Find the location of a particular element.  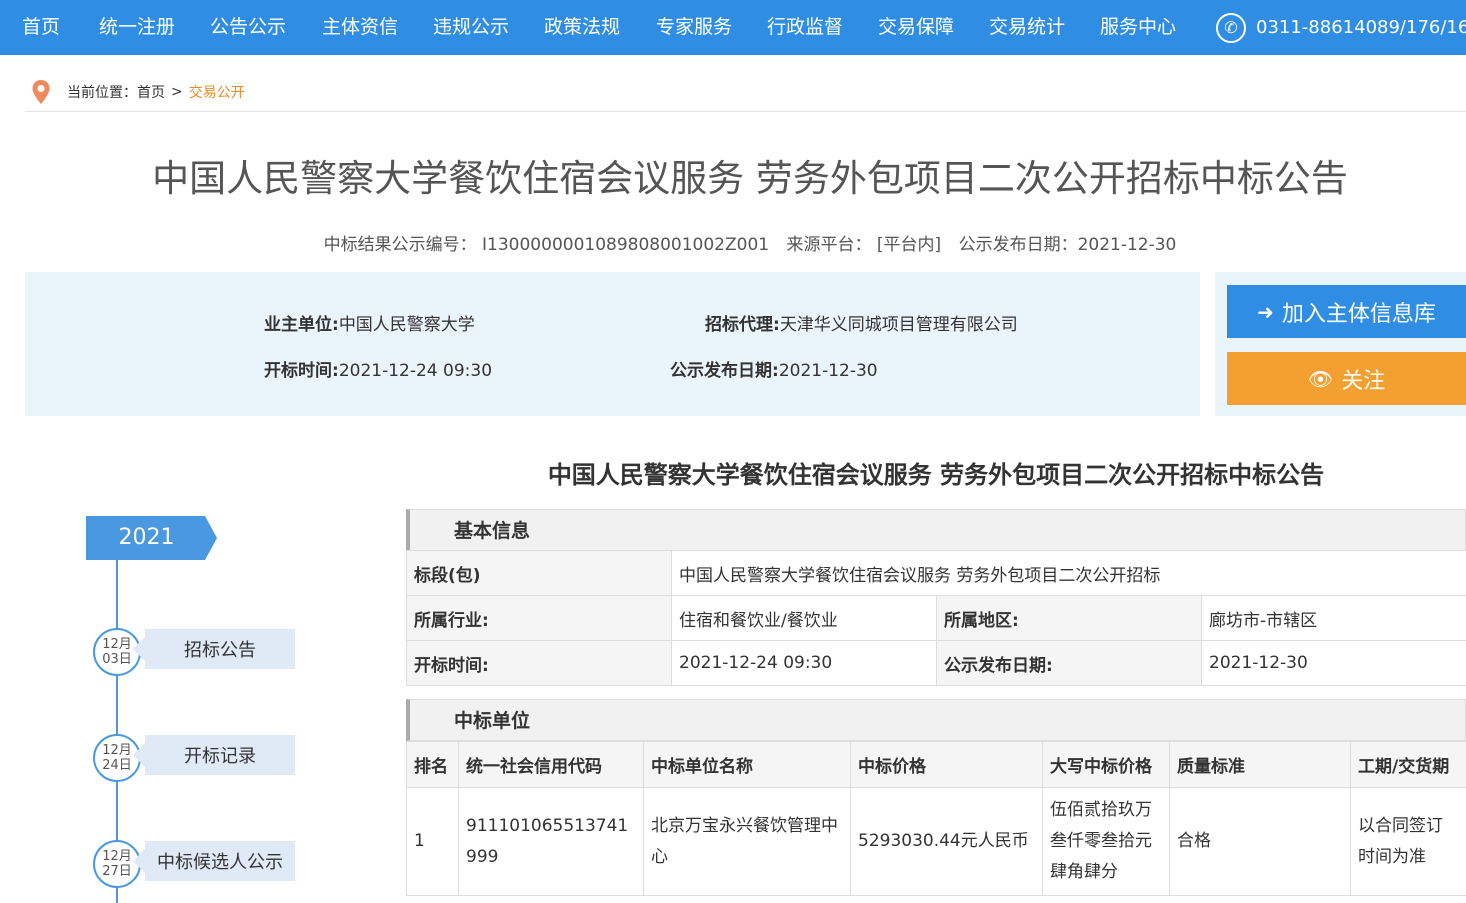

col-period: 工期/交货期 is located at coordinates (1408, 764).